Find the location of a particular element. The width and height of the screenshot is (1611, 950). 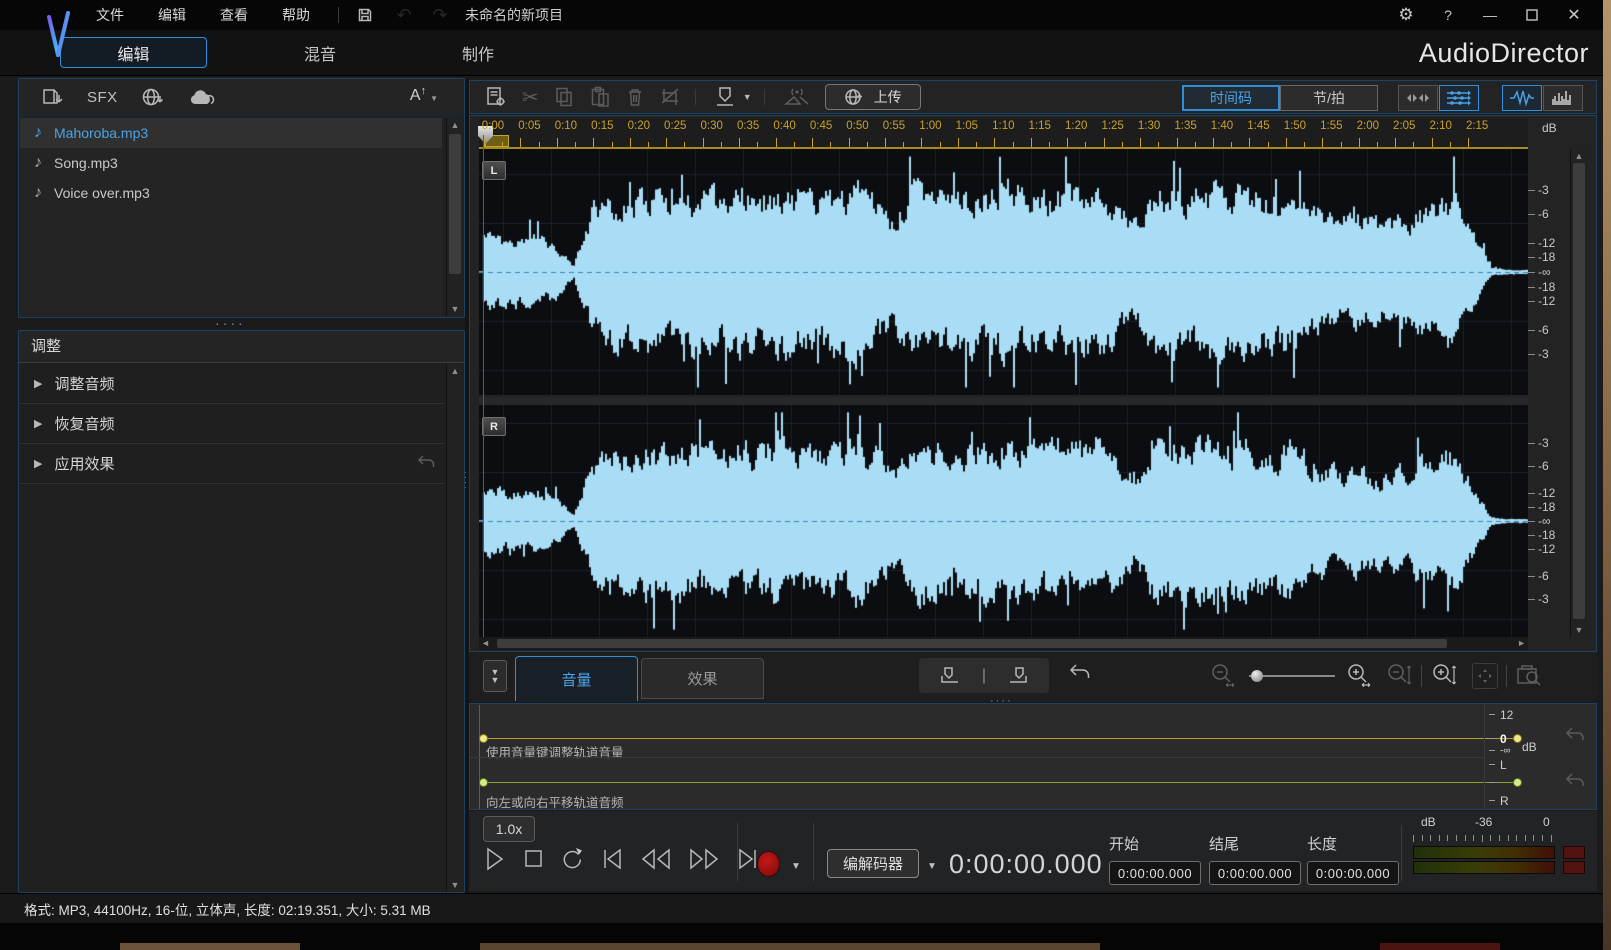

volume-hint: 使用音量键调整轨道音量 is located at coordinates (555, 753).